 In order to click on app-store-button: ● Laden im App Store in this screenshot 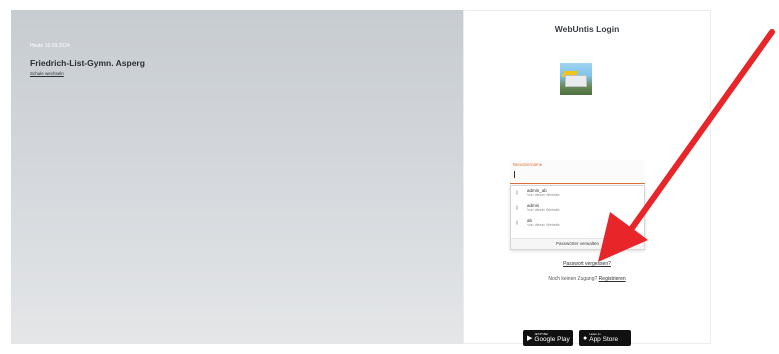, I will do `click(605, 338)`.